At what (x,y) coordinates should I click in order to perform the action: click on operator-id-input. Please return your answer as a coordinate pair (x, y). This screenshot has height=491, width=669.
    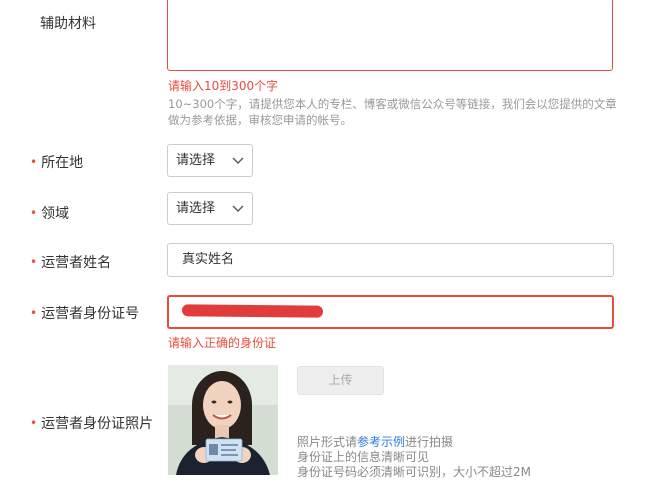
    Looking at the image, I should click on (390, 312).